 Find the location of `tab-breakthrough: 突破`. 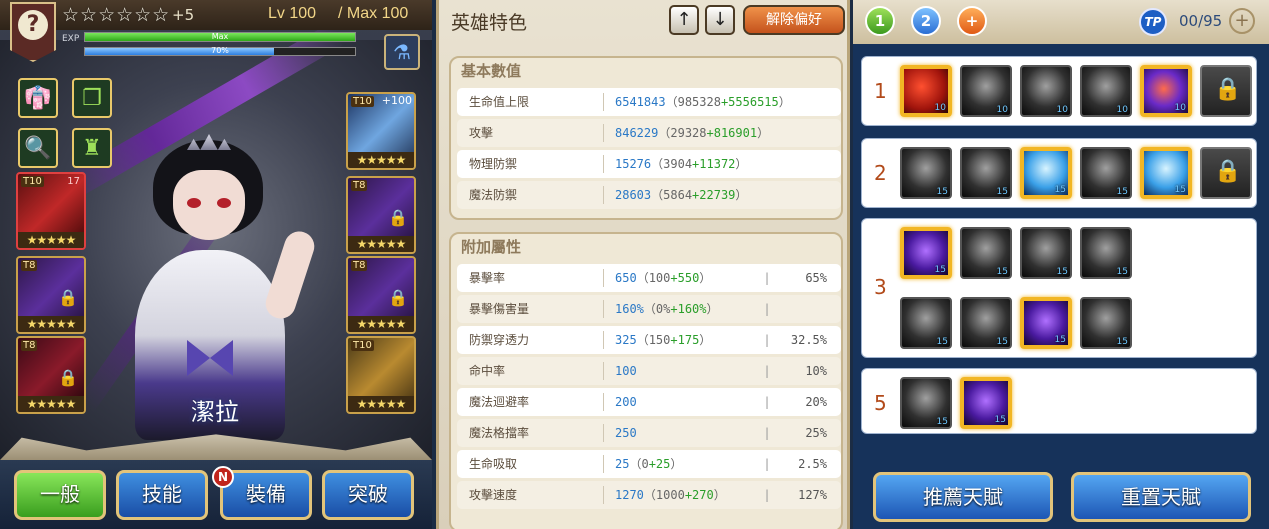

tab-breakthrough: 突破 is located at coordinates (368, 495).